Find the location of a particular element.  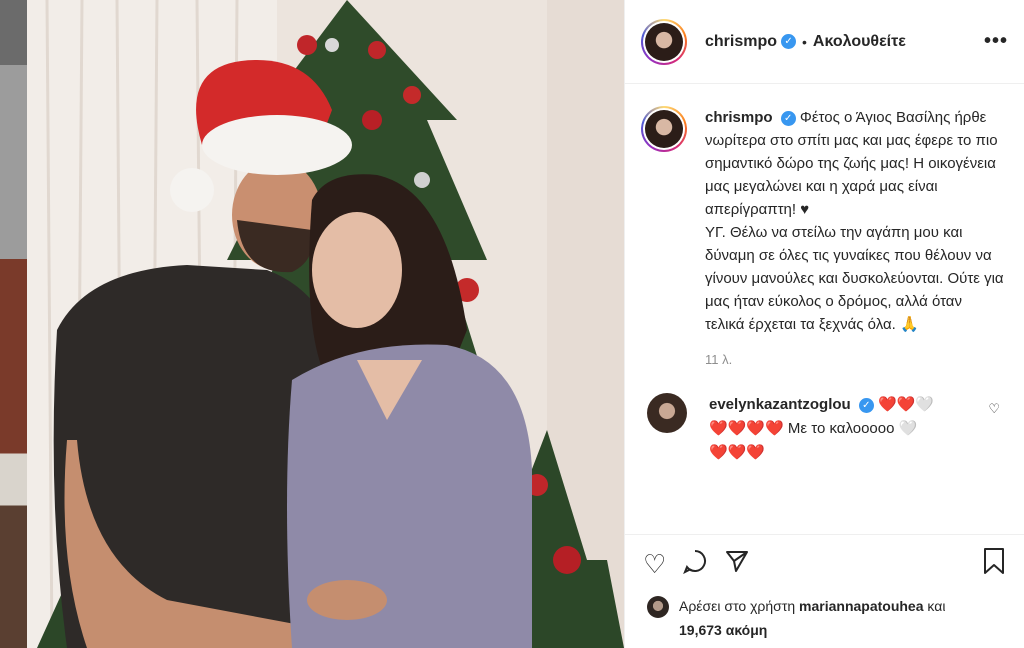

caption-author-avatar-image is located at coordinates (664, 129).